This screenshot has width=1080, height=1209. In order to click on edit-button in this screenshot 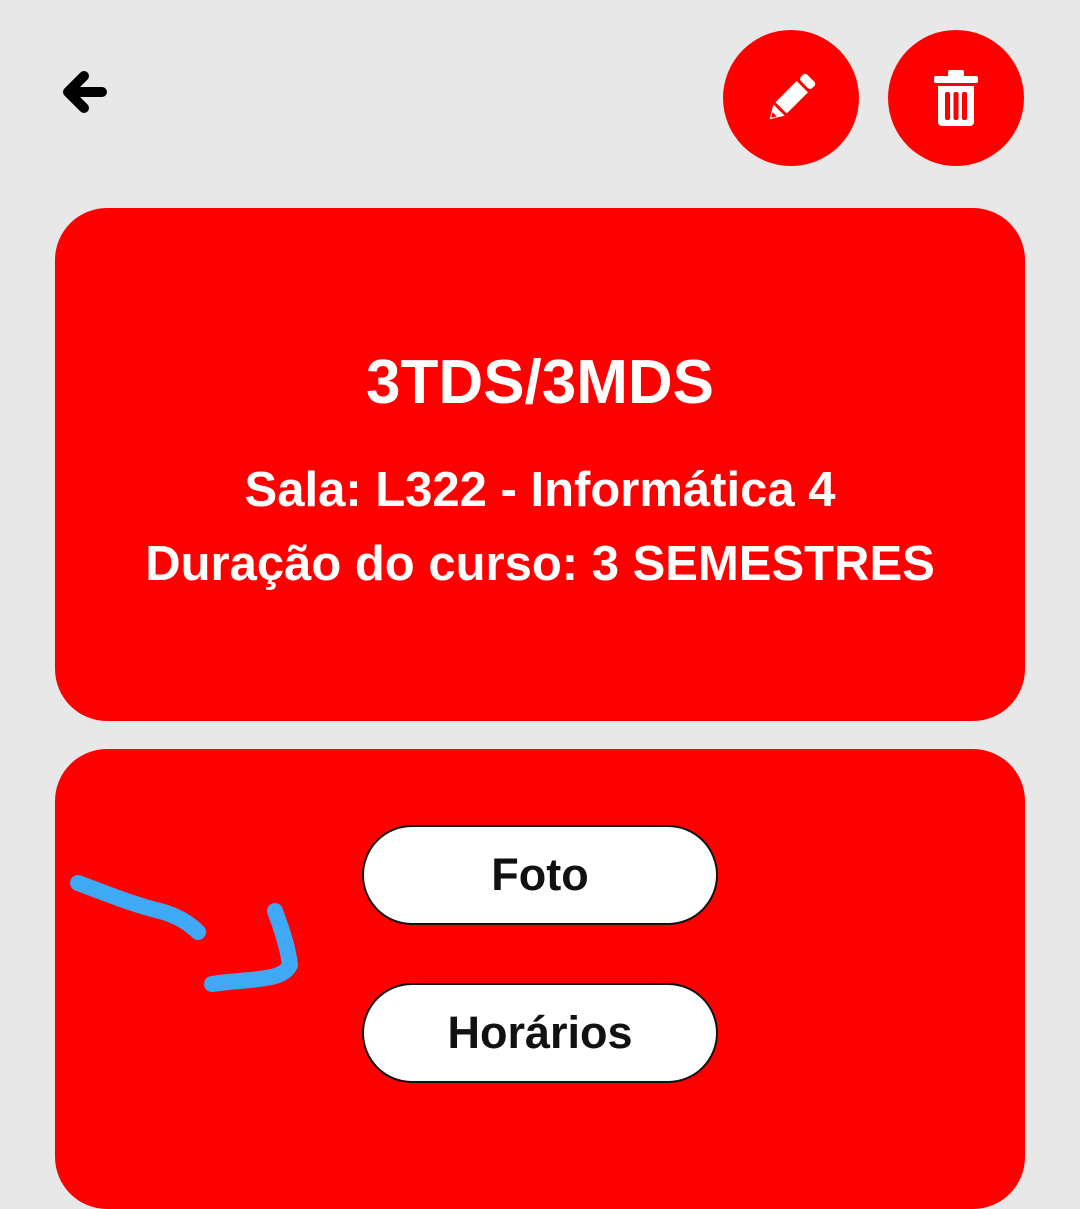, I will do `click(791, 98)`.